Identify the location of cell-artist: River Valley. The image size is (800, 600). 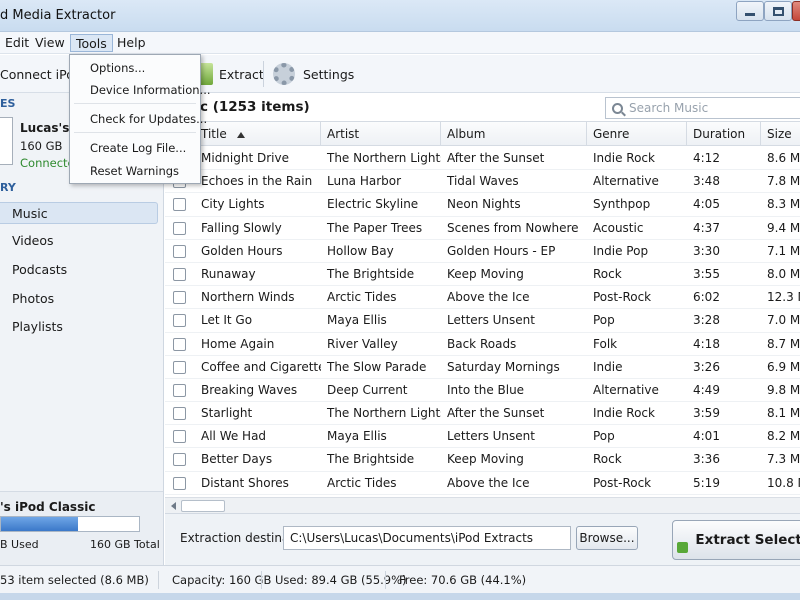
(362, 343).